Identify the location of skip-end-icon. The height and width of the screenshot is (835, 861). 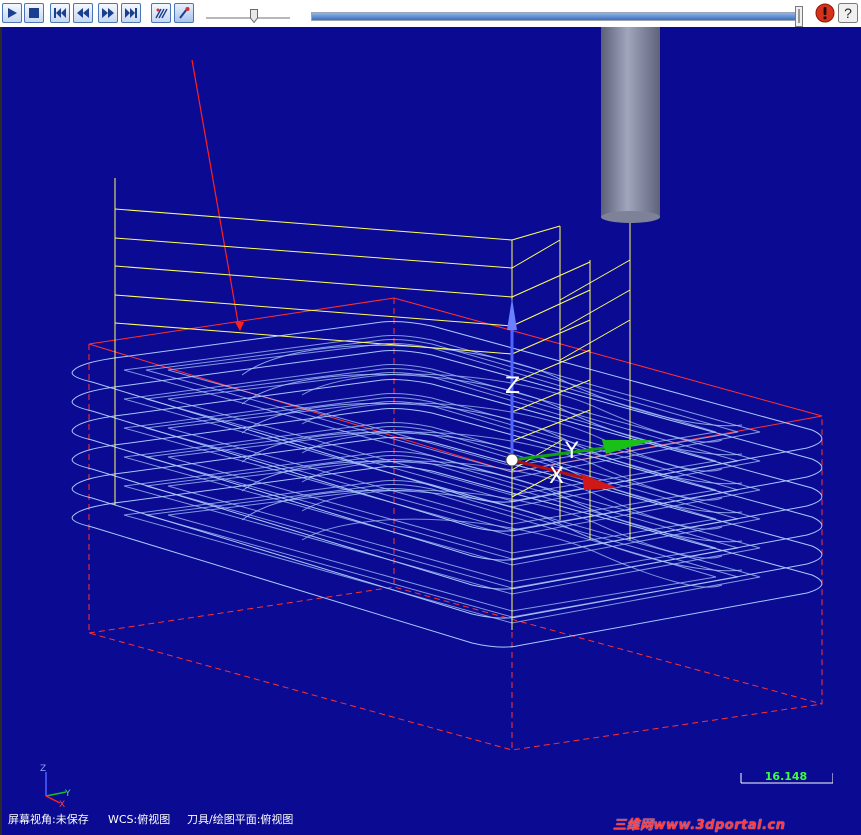
(131, 13).